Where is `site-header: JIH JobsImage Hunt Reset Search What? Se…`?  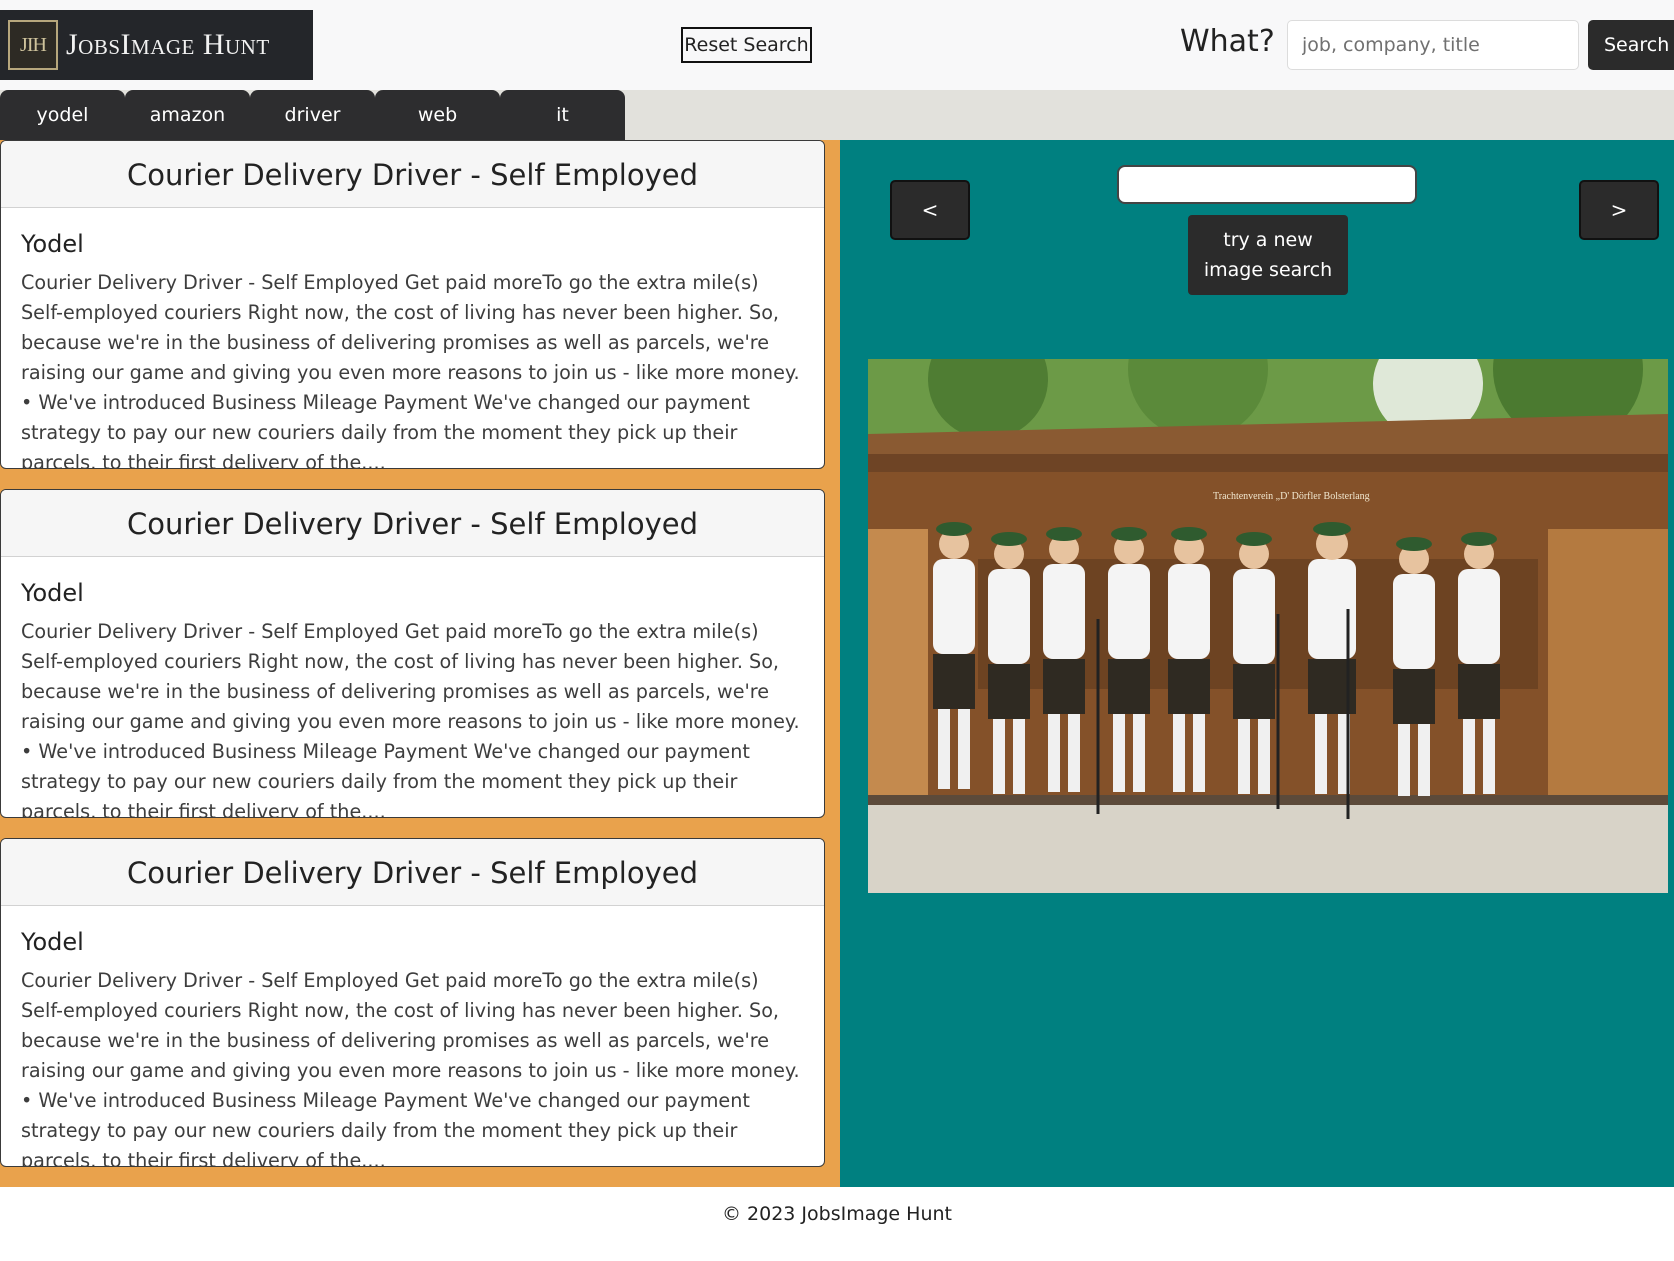
site-header: JIH JobsImage Hunt Reset Search What? Se… is located at coordinates (837, 45).